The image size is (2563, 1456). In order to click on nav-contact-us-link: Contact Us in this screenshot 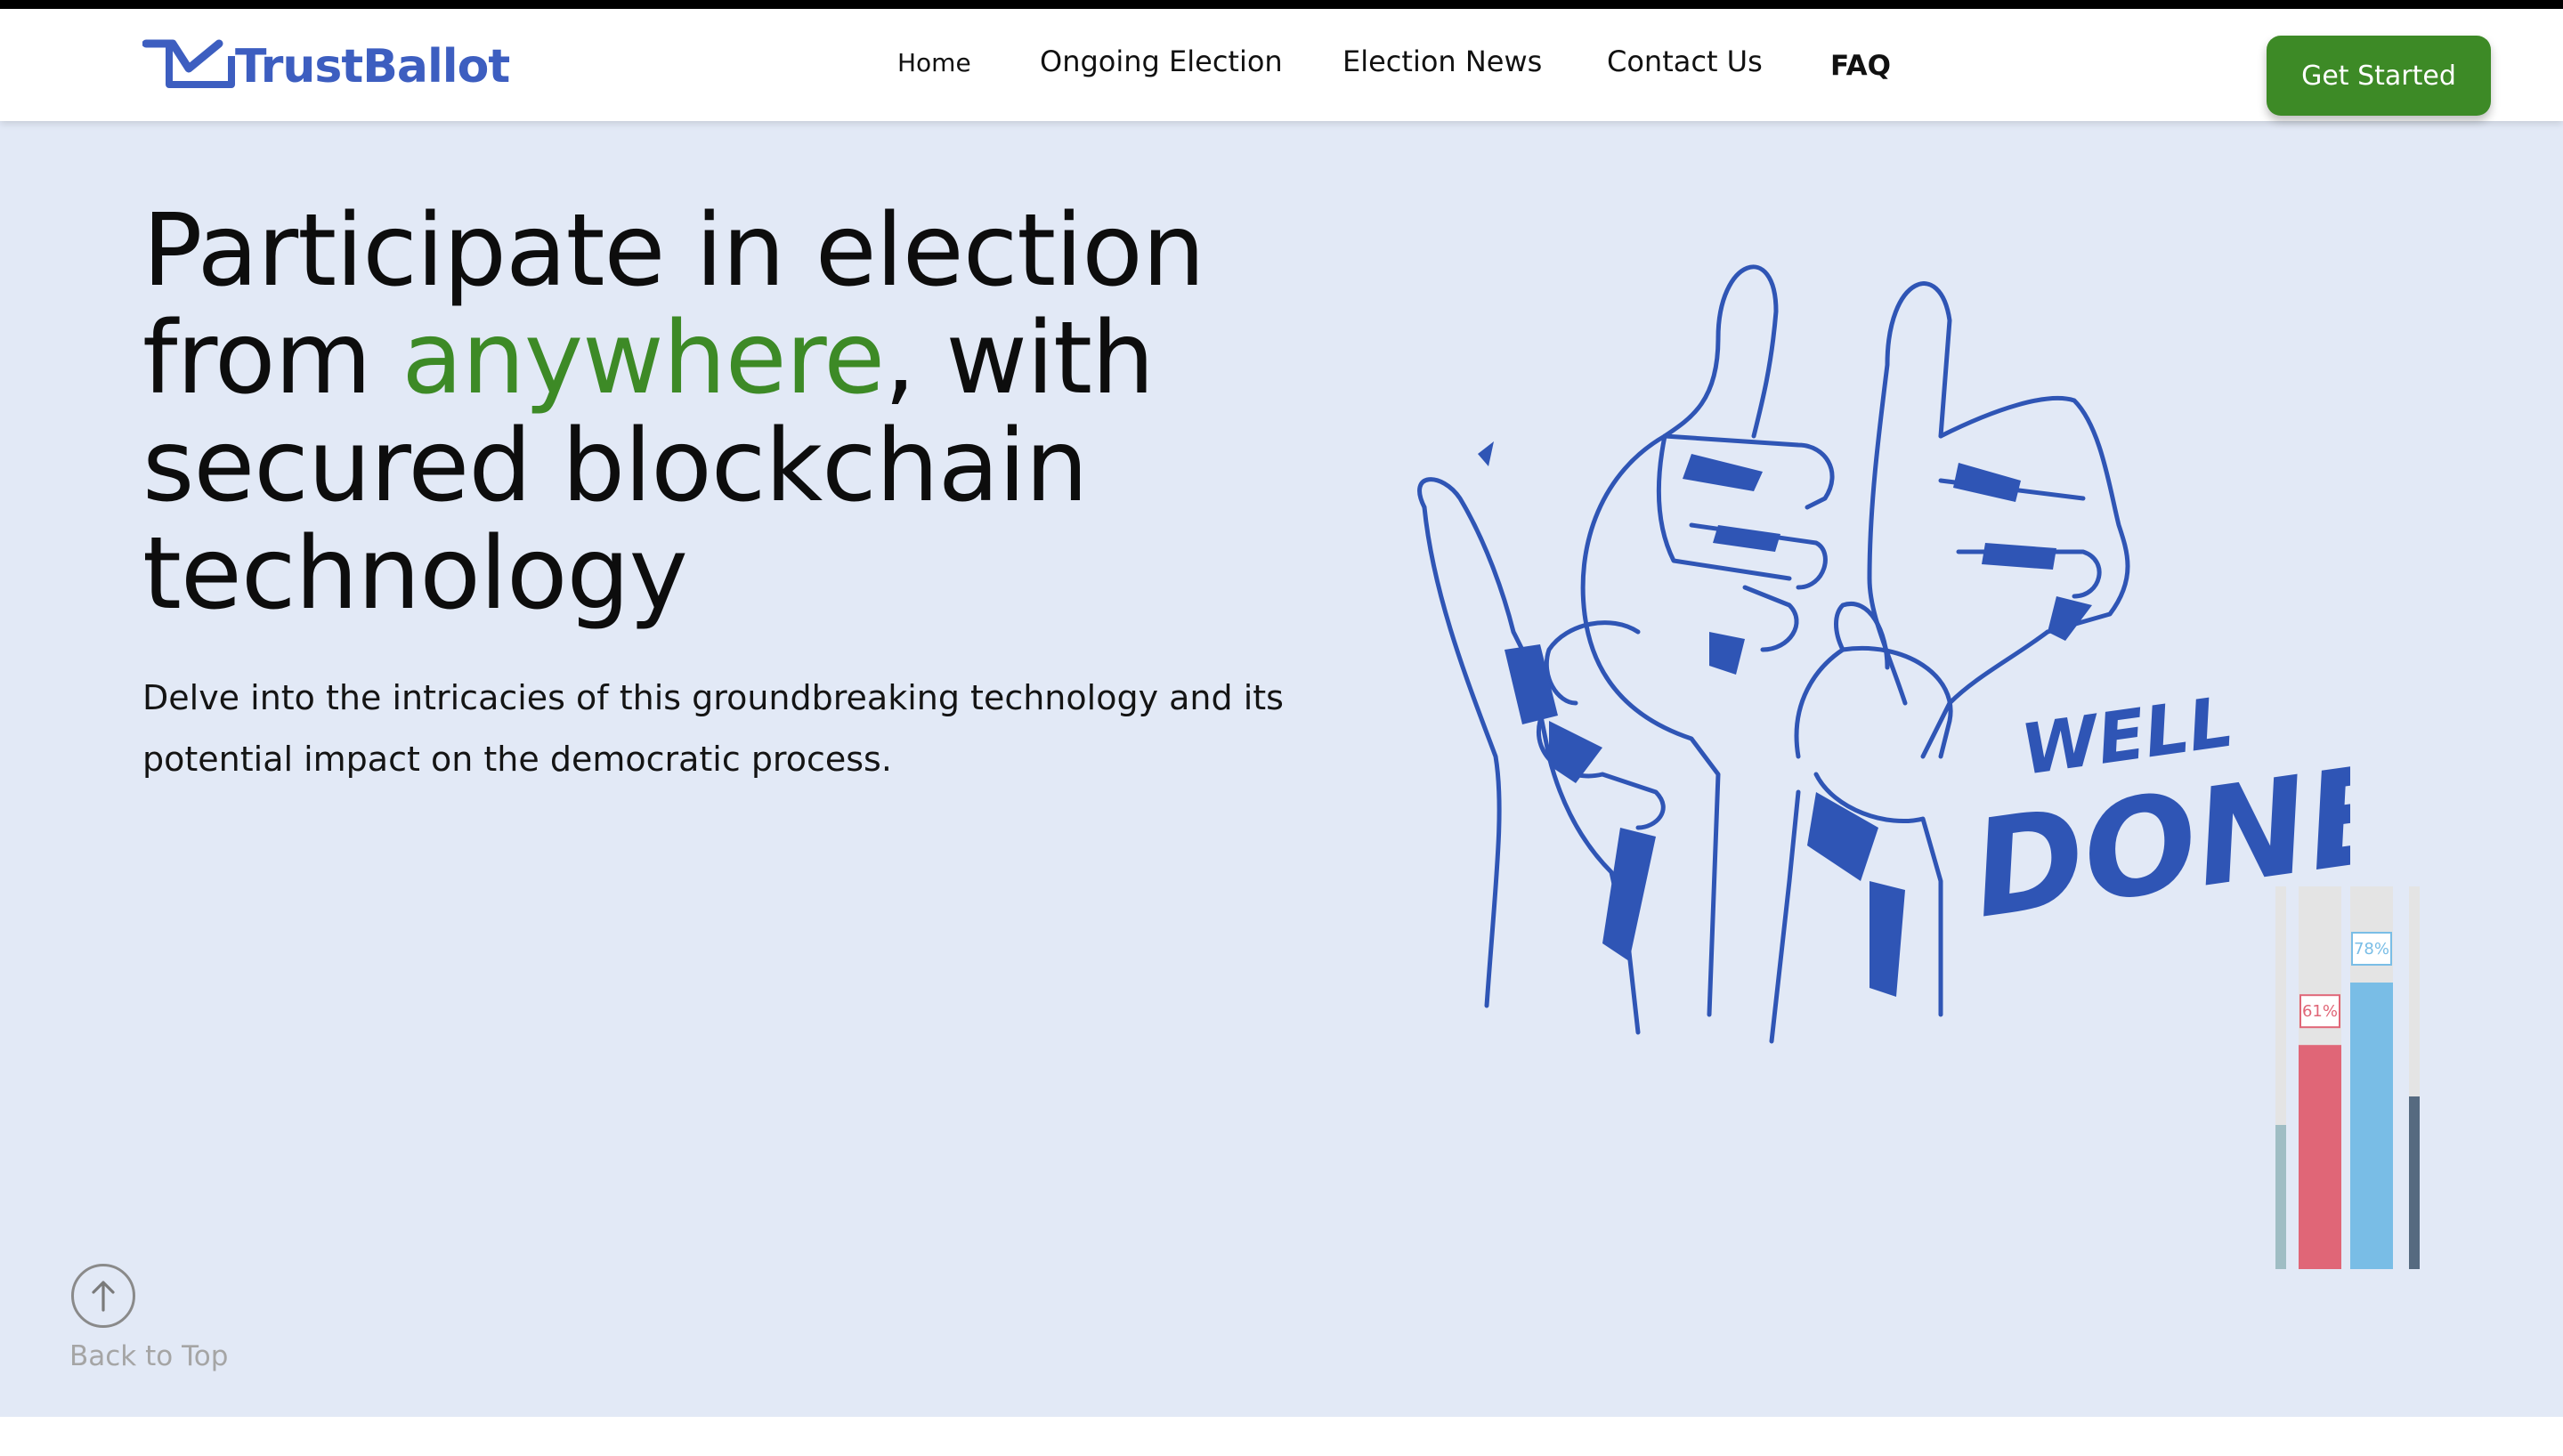, I will do `click(1685, 61)`.